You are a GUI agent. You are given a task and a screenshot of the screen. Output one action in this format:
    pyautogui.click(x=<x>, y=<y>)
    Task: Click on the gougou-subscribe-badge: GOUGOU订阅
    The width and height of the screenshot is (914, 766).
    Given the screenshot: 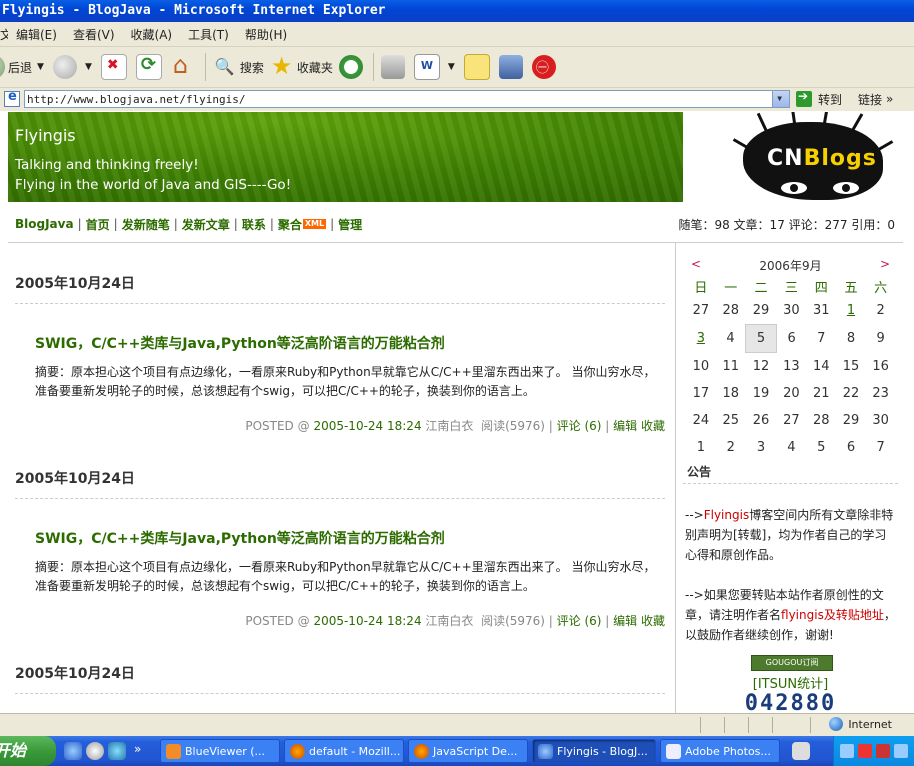 What is the action you would take?
    pyautogui.click(x=792, y=663)
    